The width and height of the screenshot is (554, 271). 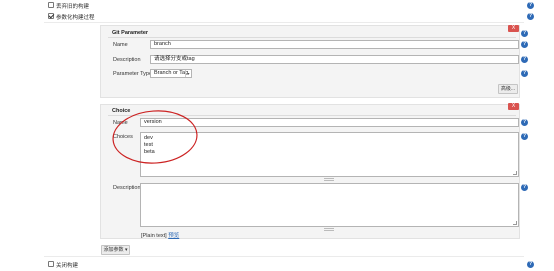 I want to click on git-name-input: branch, so click(x=334, y=44).